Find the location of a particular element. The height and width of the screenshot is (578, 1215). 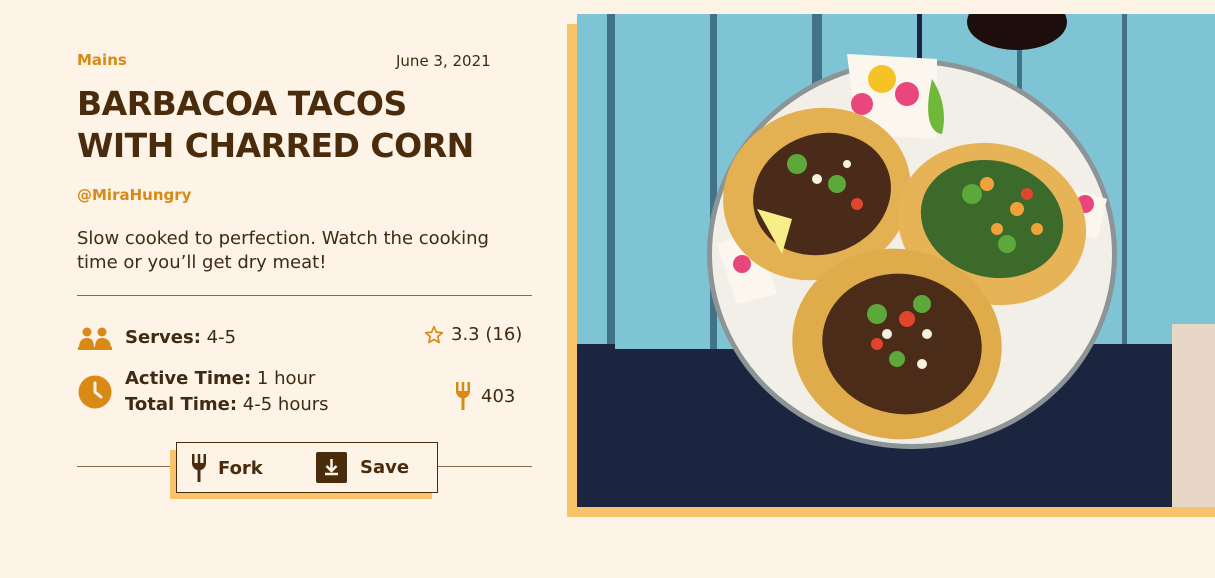

fork-button: Fork is located at coordinates (227, 468).